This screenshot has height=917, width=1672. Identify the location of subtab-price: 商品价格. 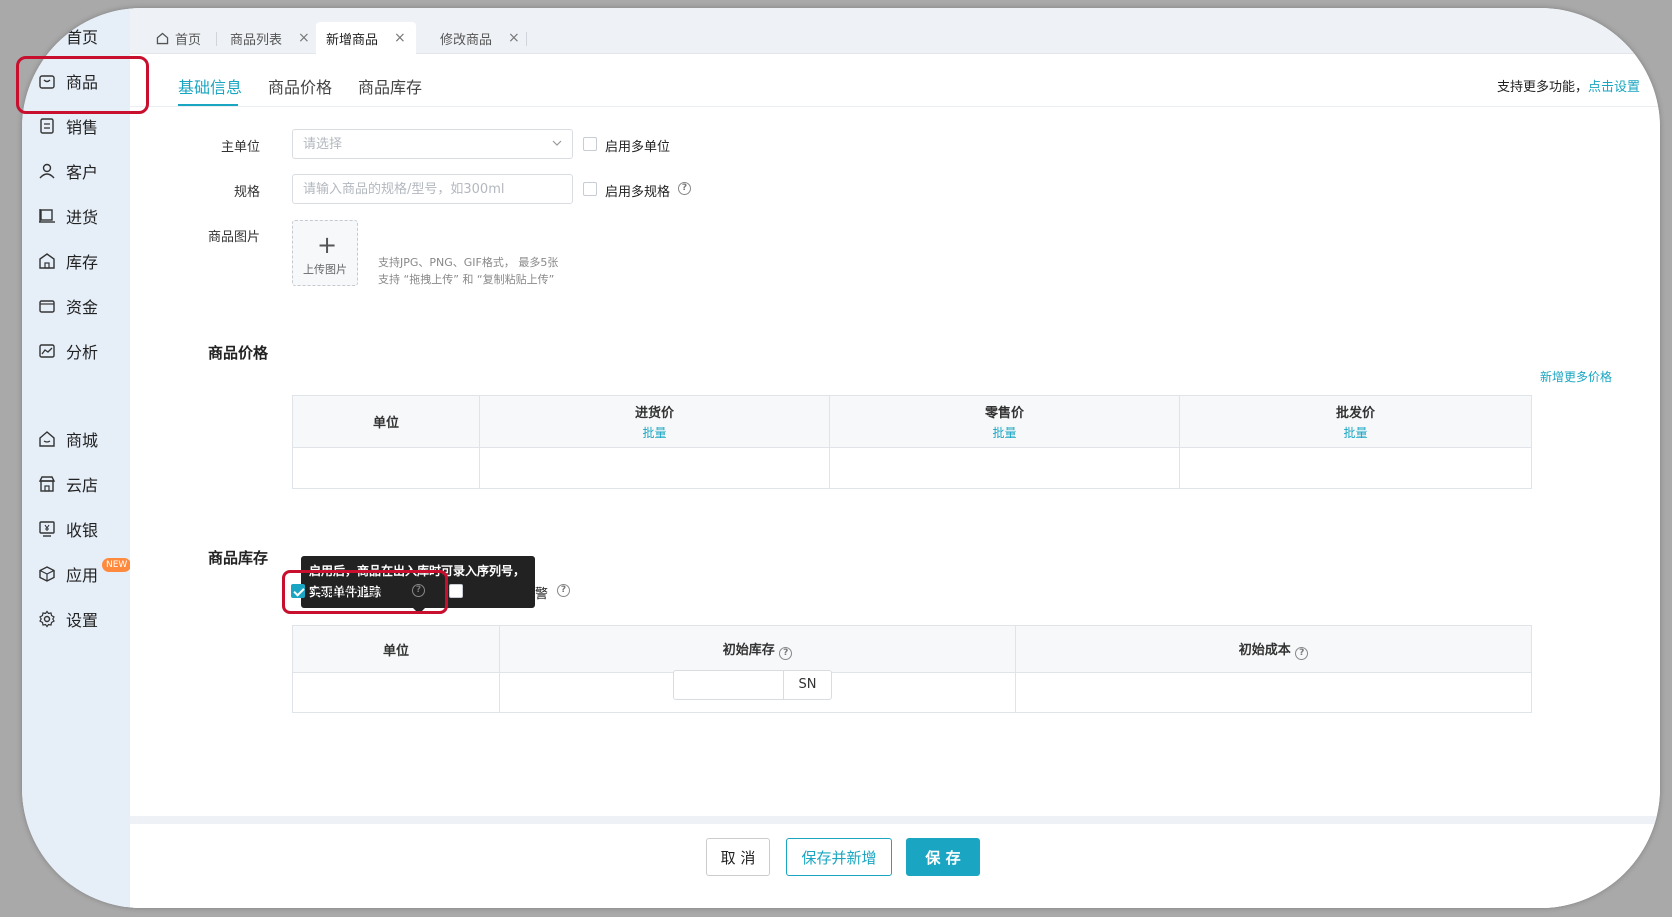
(300, 86).